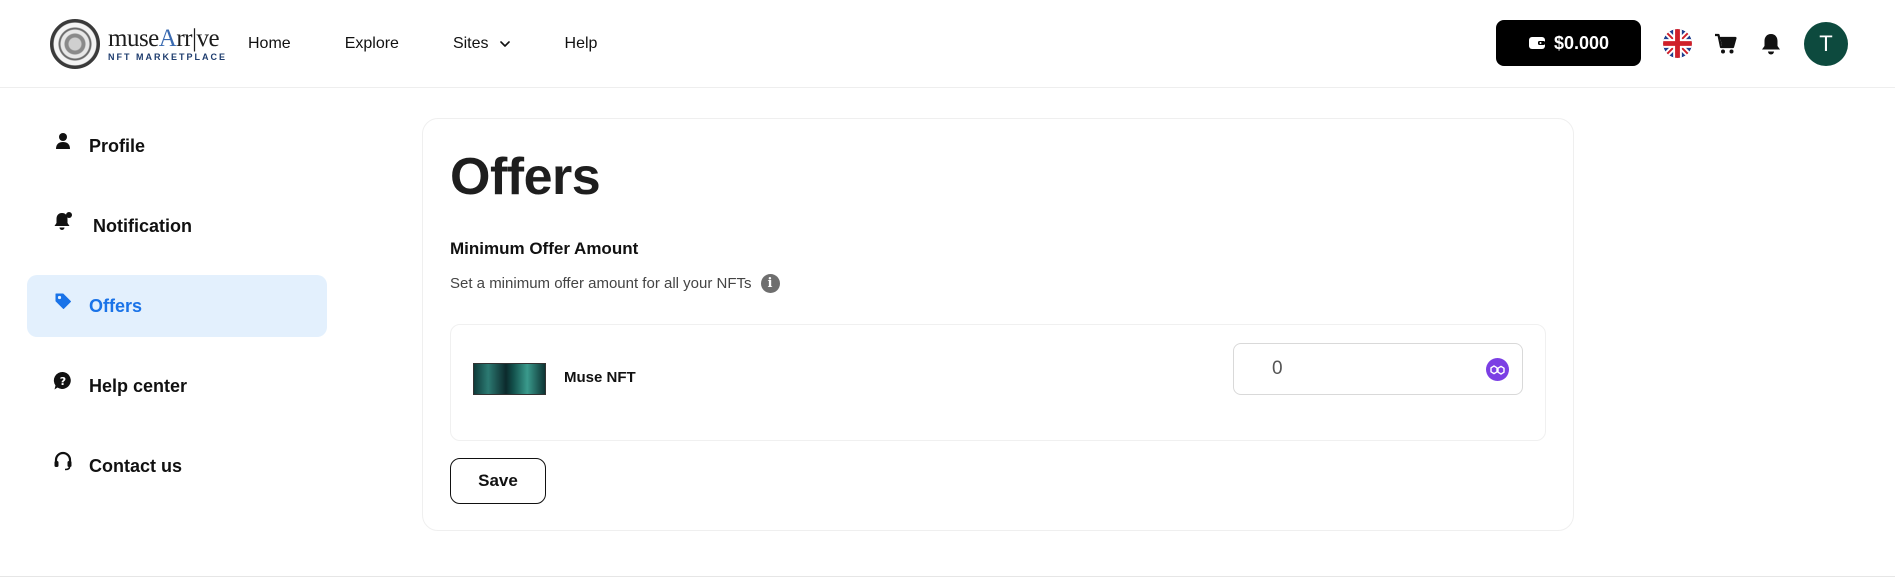 This screenshot has width=1895, height=587. What do you see at coordinates (177, 306) in the screenshot?
I see `sidebar-item-offers: Offers` at bounding box center [177, 306].